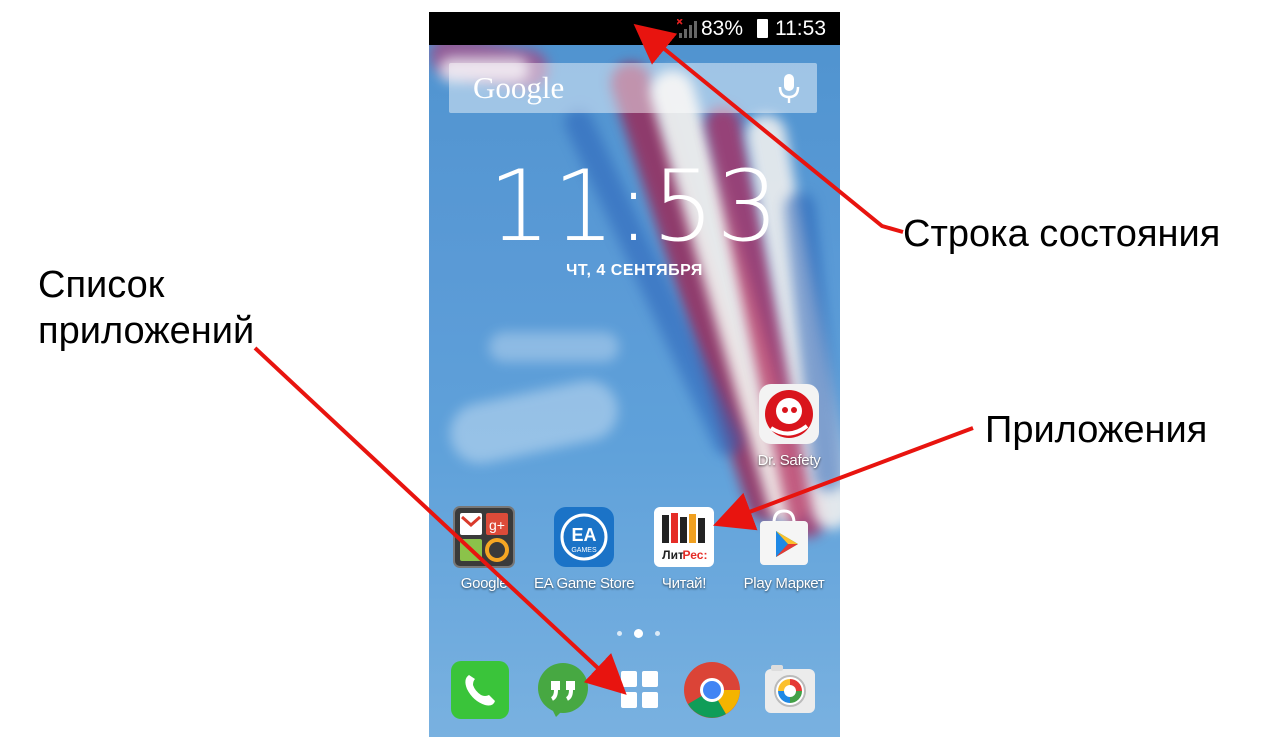 The height and width of the screenshot is (737, 1272). I want to click on annotation-status-bar: Строка состояния, so click(1062, 234).